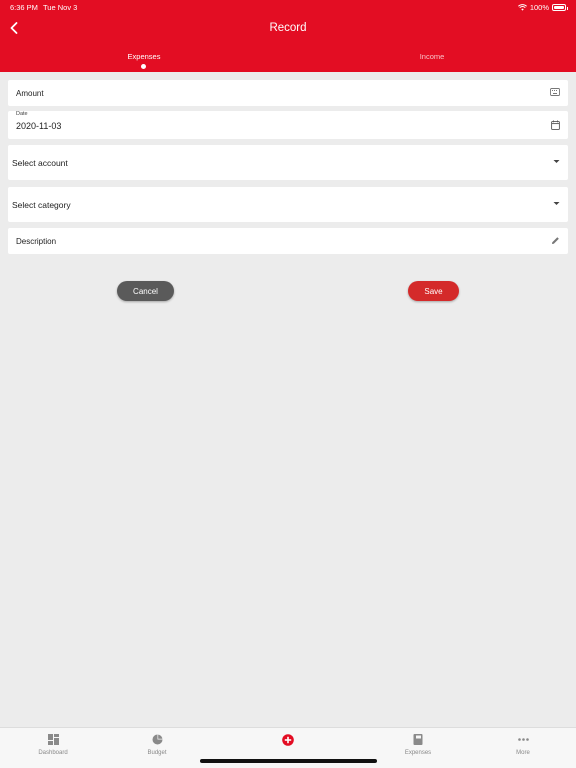 The image size is (576, 768). I want to click on date-label: Date, so click(22, 114).